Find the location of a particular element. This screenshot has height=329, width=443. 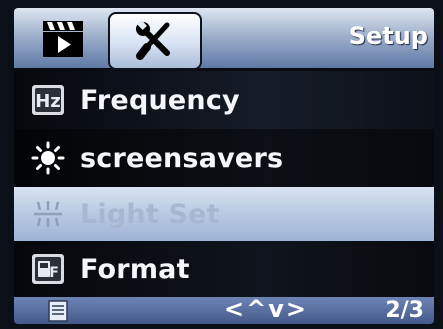

menu-item-label: Frequency is located at coordinates (160, 100).